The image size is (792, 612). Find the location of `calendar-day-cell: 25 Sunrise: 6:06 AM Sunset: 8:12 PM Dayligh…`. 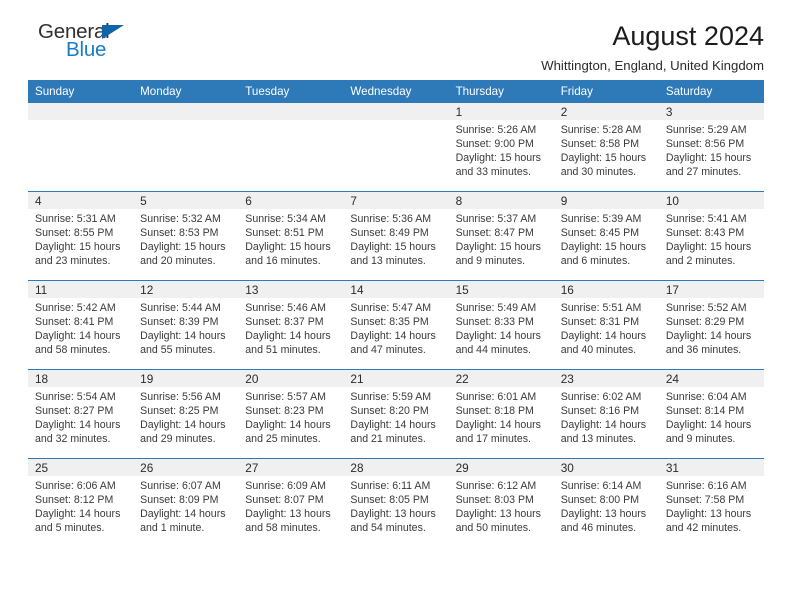

calendar-day-cell: 25 Sunrise: 6:06 AM Sunset: 8:12 PM Dayligh… is located at coordinates (81, 502).